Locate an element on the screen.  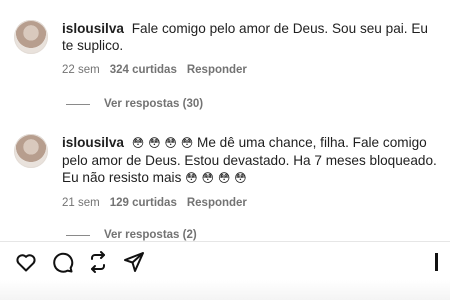
post-action-bar is located at coordinates (80, 262).